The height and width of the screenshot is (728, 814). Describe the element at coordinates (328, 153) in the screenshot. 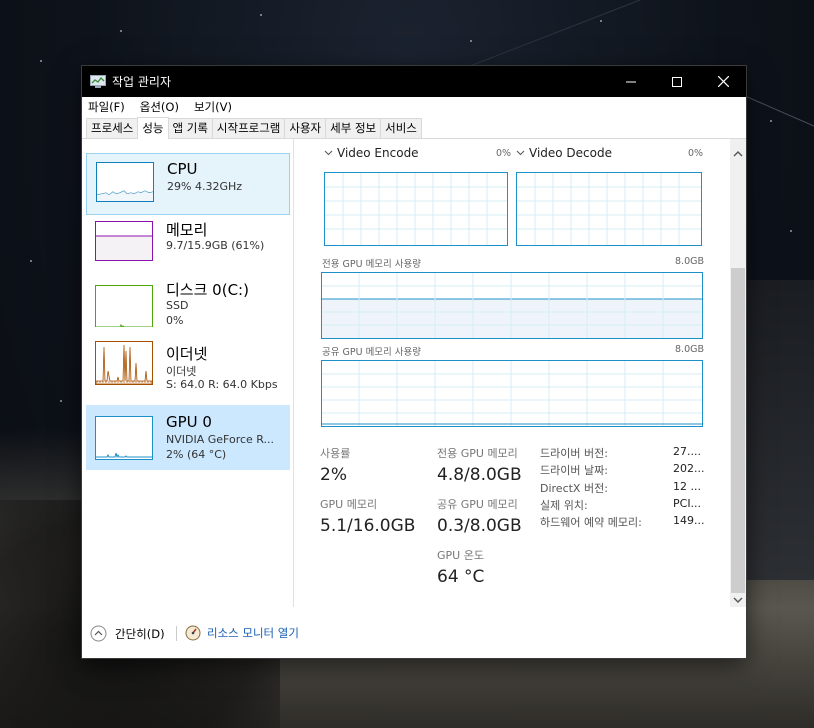

I see `encode-dropdown-chevron-icon` at that location.